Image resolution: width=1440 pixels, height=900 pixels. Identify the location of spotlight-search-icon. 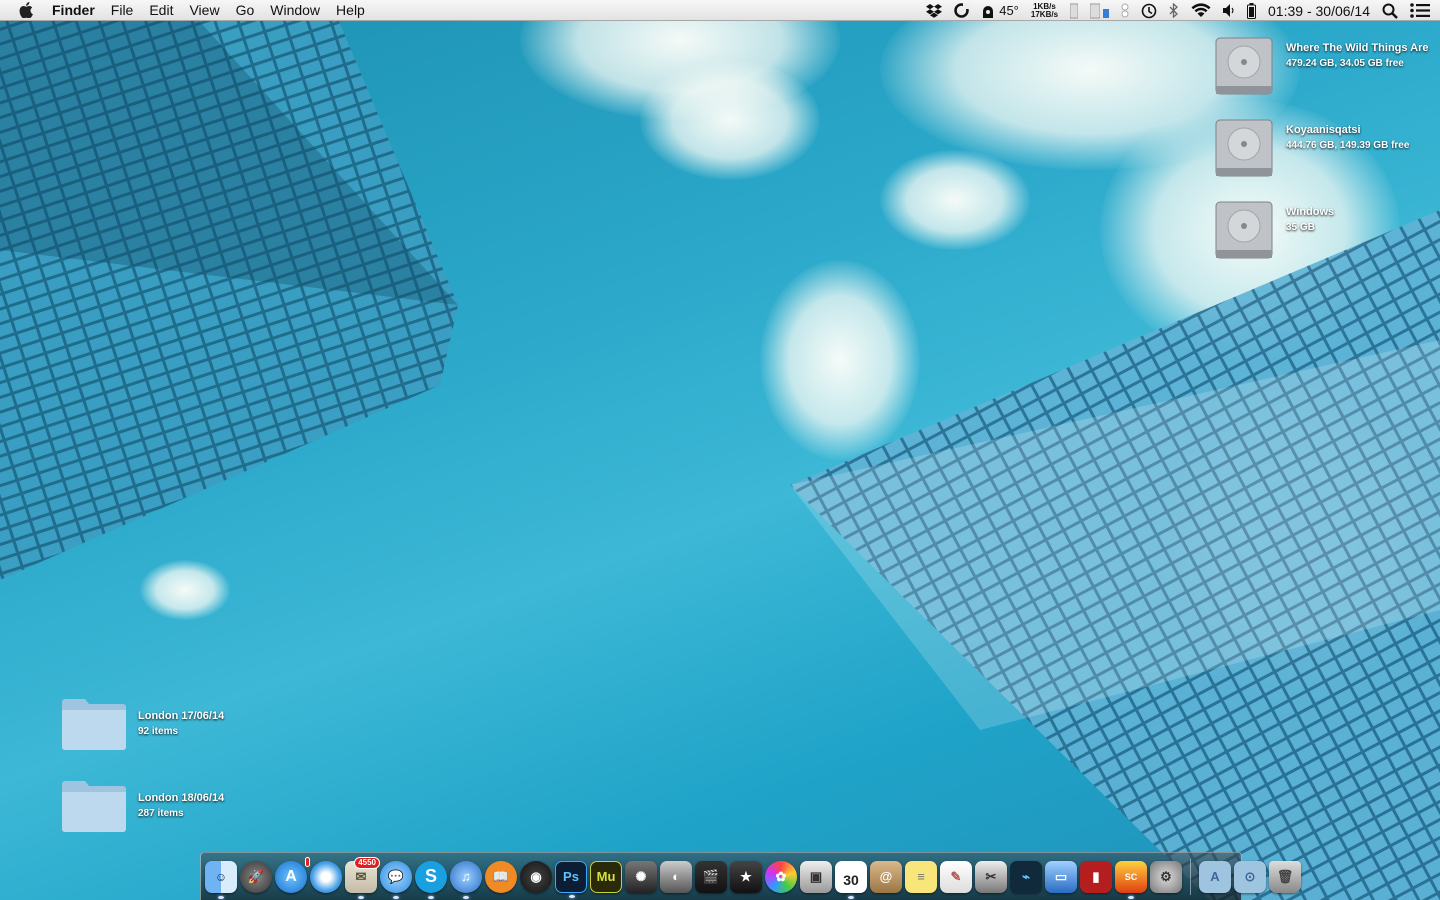
(1390, 10).